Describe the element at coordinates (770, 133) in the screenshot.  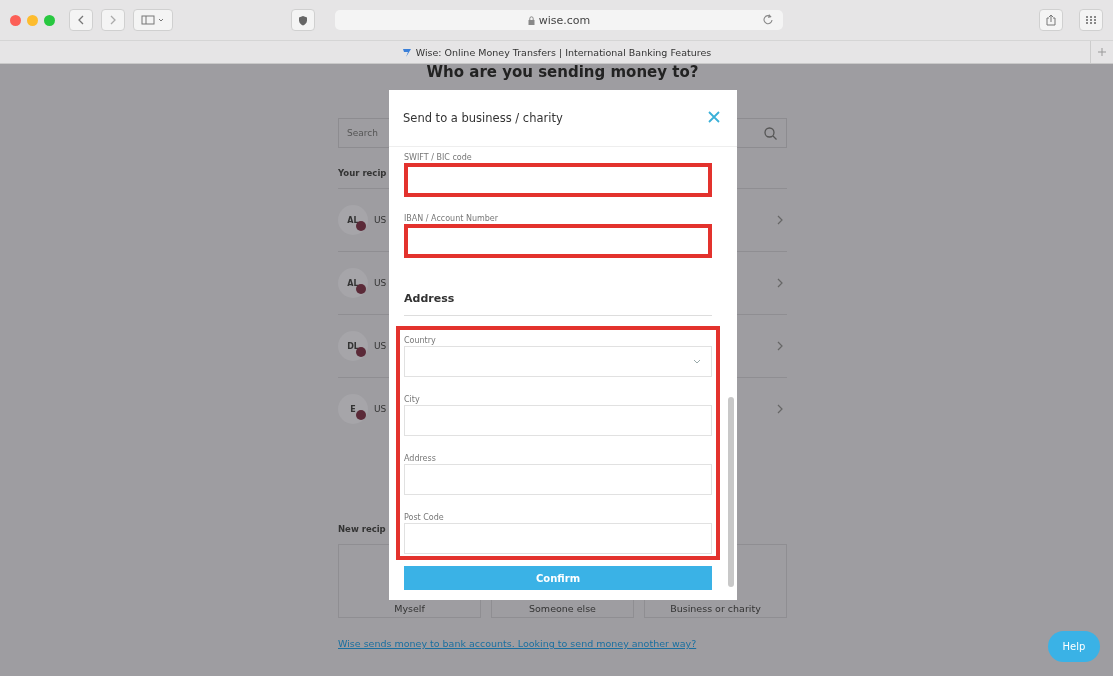
I see `search-icon` at that location.